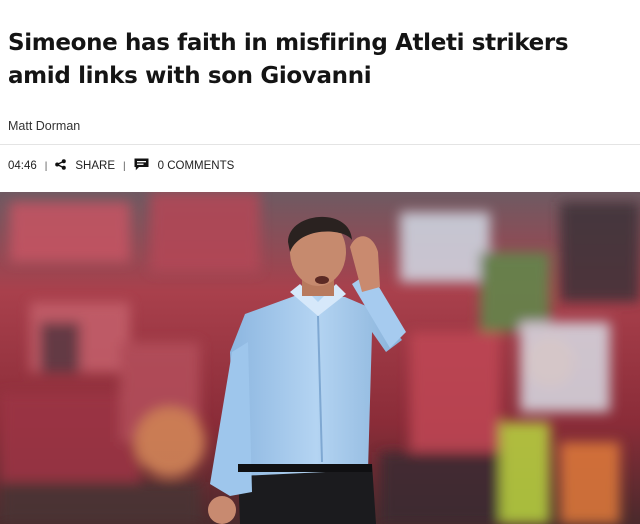  I want to click on share-button: SHARE, so click(85, 166).